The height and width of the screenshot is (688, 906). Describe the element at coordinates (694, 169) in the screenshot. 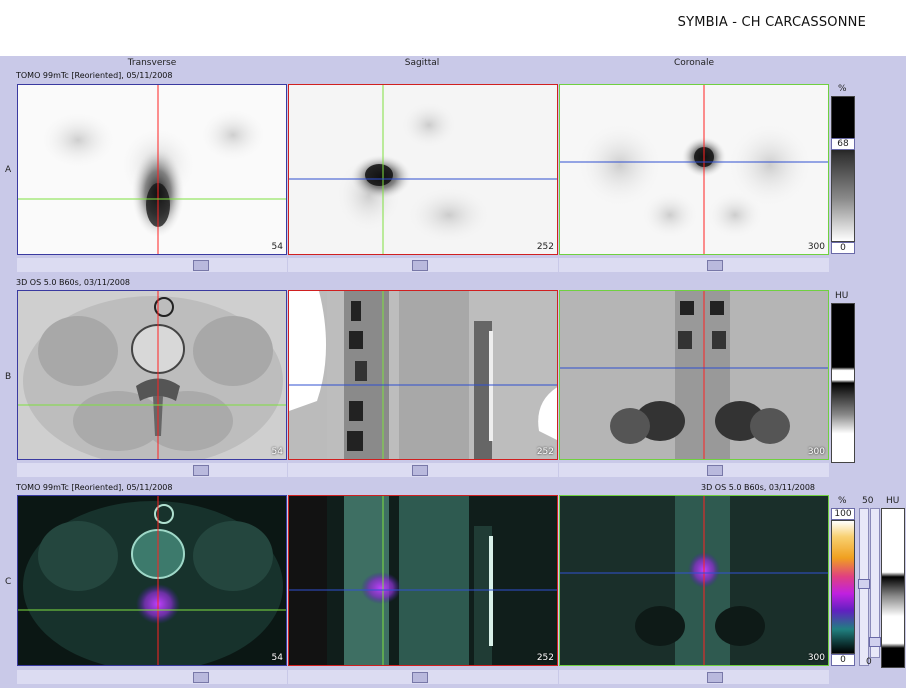

I see `viewport-a-coronal: 300` at that location.